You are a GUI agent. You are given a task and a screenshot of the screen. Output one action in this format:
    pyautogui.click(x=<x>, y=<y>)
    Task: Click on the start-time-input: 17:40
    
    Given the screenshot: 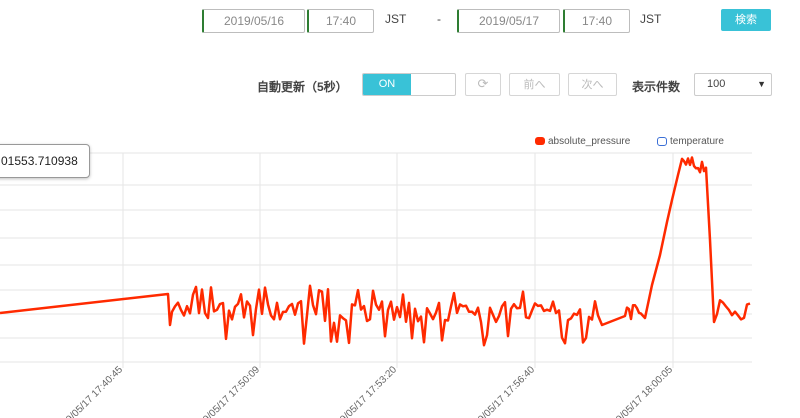 What is the action you would take?
    pyautogui.click(x=340, y=21)
    